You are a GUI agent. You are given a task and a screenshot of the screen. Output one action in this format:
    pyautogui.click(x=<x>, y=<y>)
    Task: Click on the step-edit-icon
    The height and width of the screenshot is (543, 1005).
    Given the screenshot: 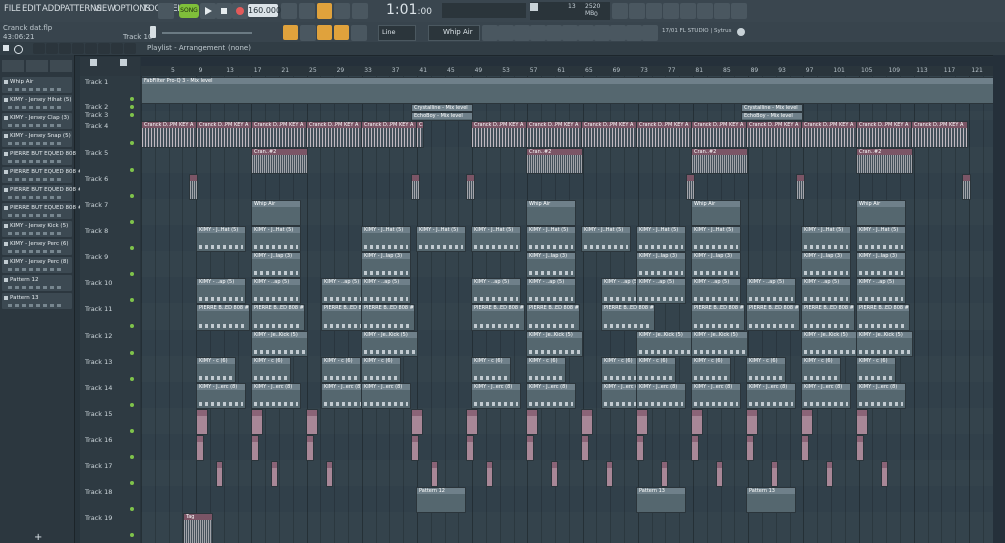 What is the action you would take?
    pyautogui.click(x=360, y=11)
    